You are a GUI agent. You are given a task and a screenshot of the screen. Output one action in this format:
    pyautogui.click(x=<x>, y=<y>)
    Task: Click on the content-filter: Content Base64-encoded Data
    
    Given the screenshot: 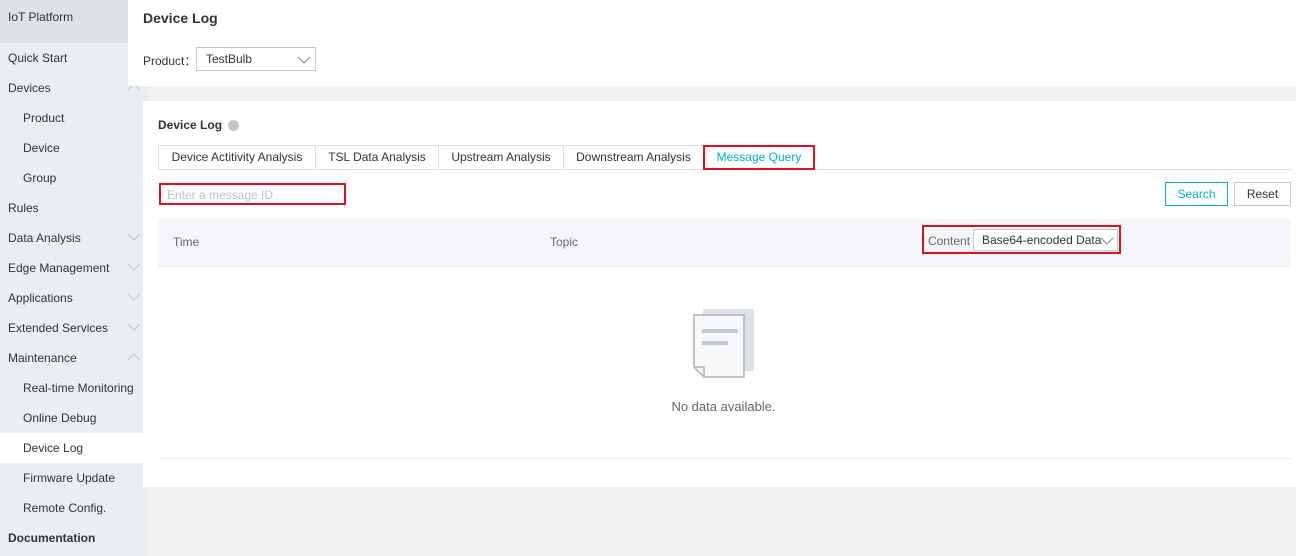 What is the action you would take?
    pyautogui.click(x=1021, y=239)
    